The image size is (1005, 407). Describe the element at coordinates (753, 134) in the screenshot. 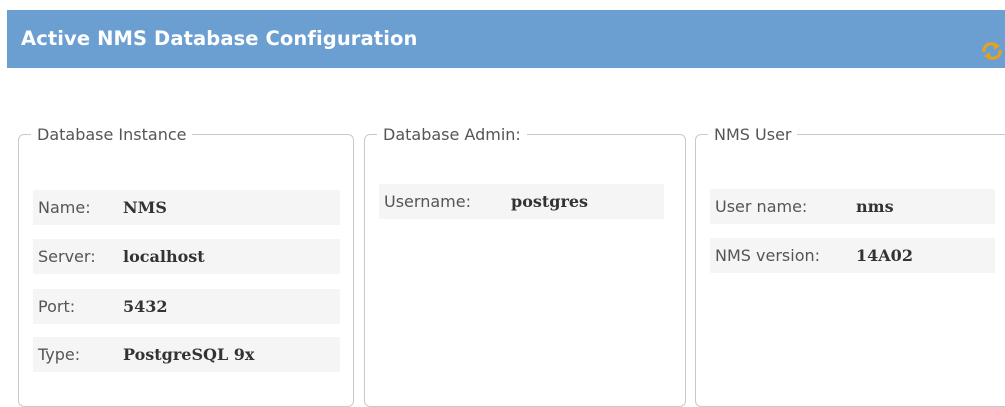

I see `nms-user-legend: NMS User` at that location.